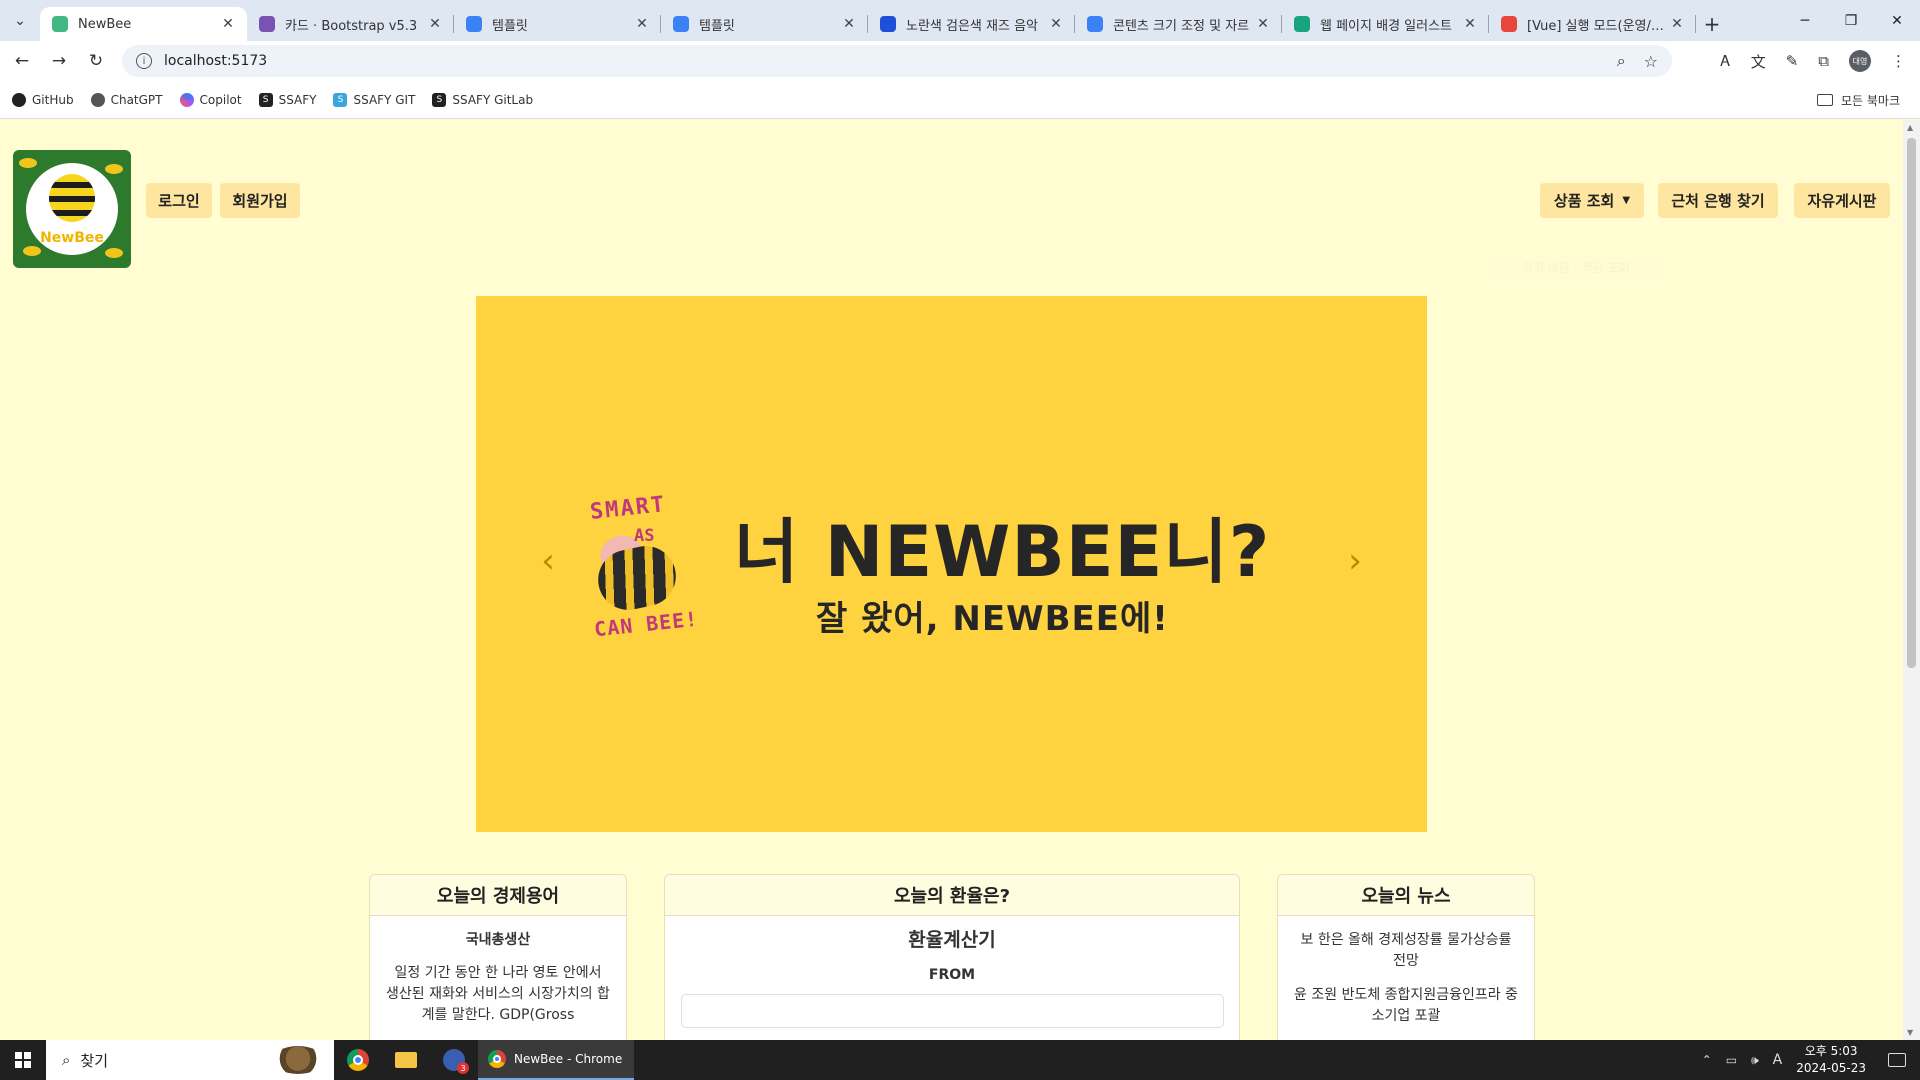 This screenshot has height=1080, width=1920. Describe the element at coordinates (952, 895) in the screenshot. I see `card-header: 오늘의 환율은?` at that location.